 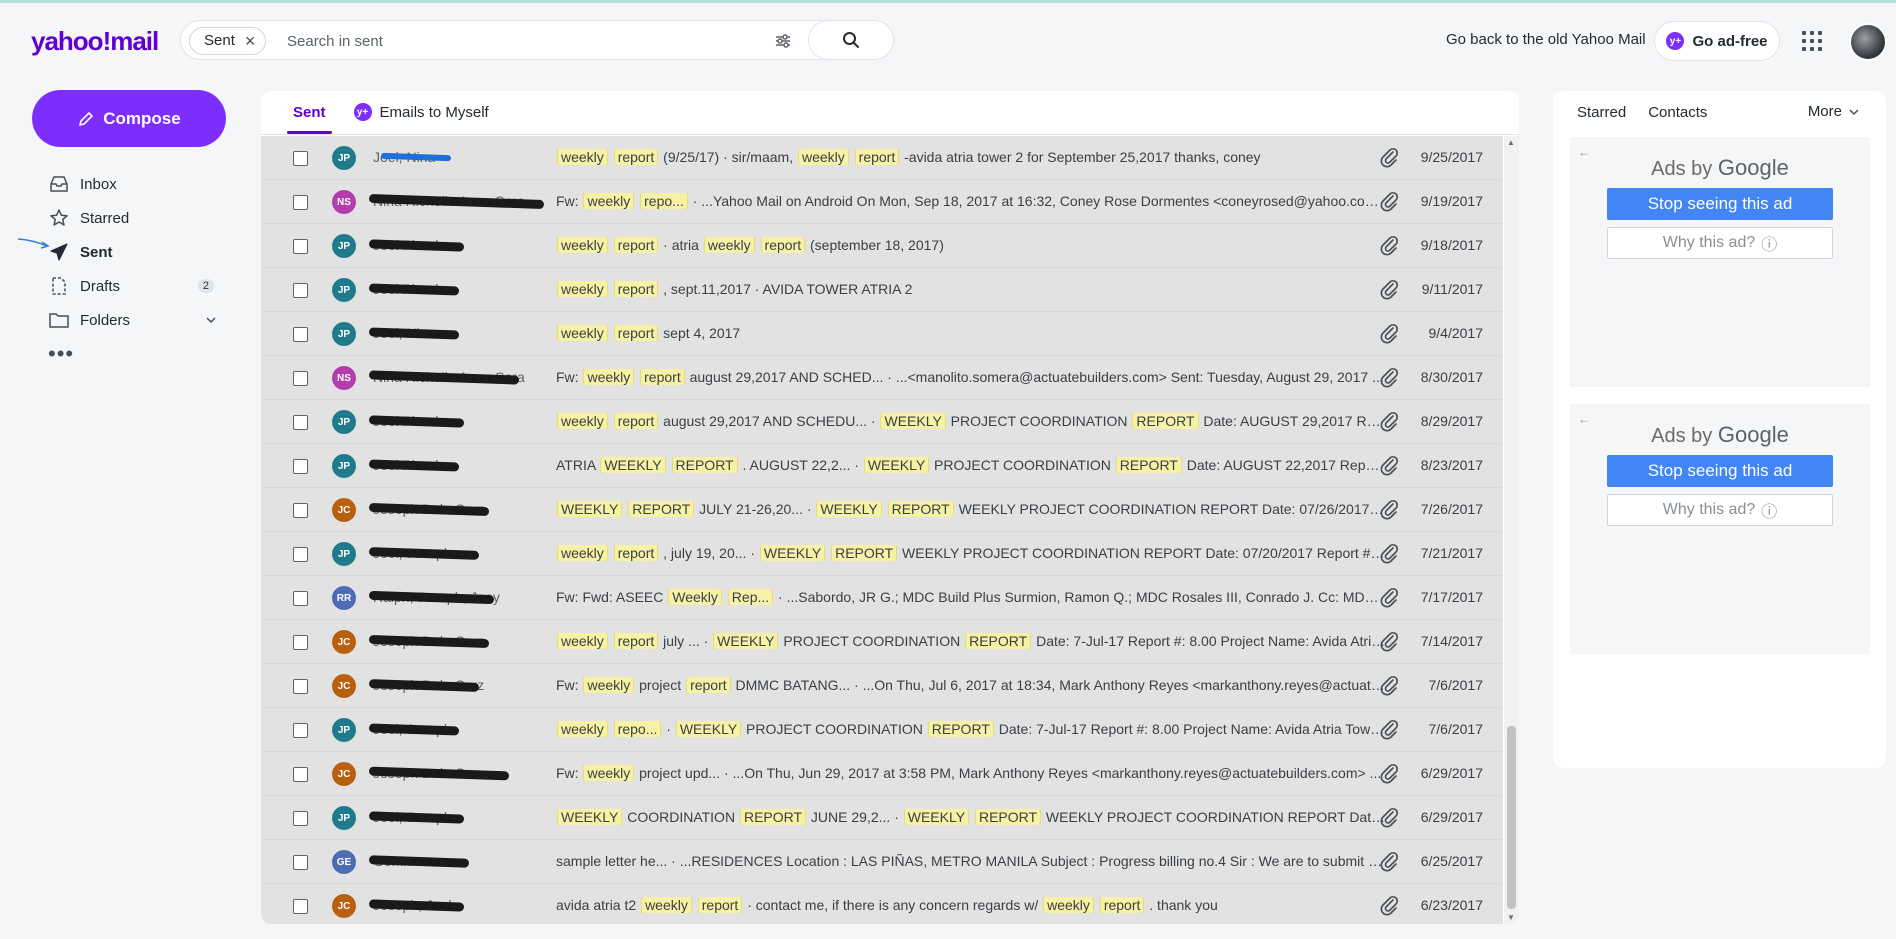 I want to click on scrollbar-thumb, so click(x=1511, y=817).